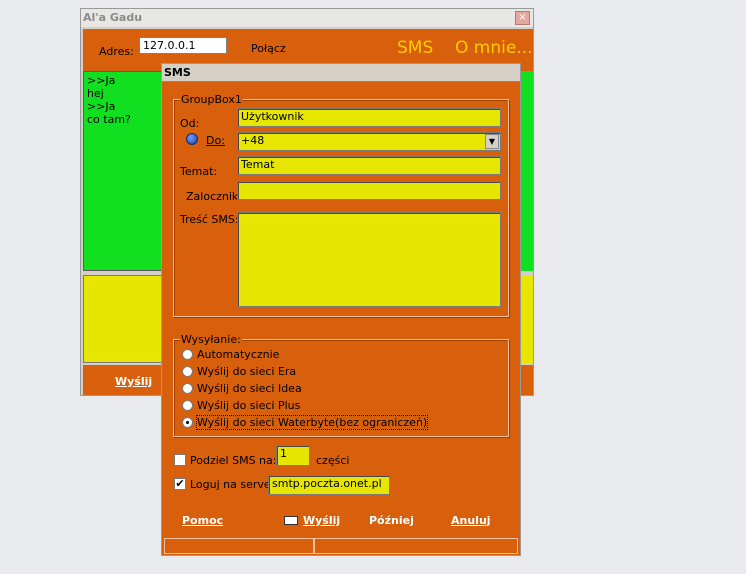  What do you see at coordinates (369, 141) in the screenshot?
I see `to-select: +48 ▼` at bounding box center [369, 141].